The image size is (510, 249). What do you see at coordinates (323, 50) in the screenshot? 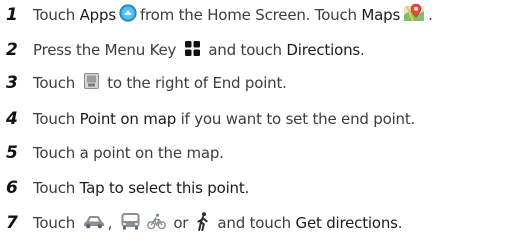
I see `ui-term: Directions` at bounding box center [323, 50].